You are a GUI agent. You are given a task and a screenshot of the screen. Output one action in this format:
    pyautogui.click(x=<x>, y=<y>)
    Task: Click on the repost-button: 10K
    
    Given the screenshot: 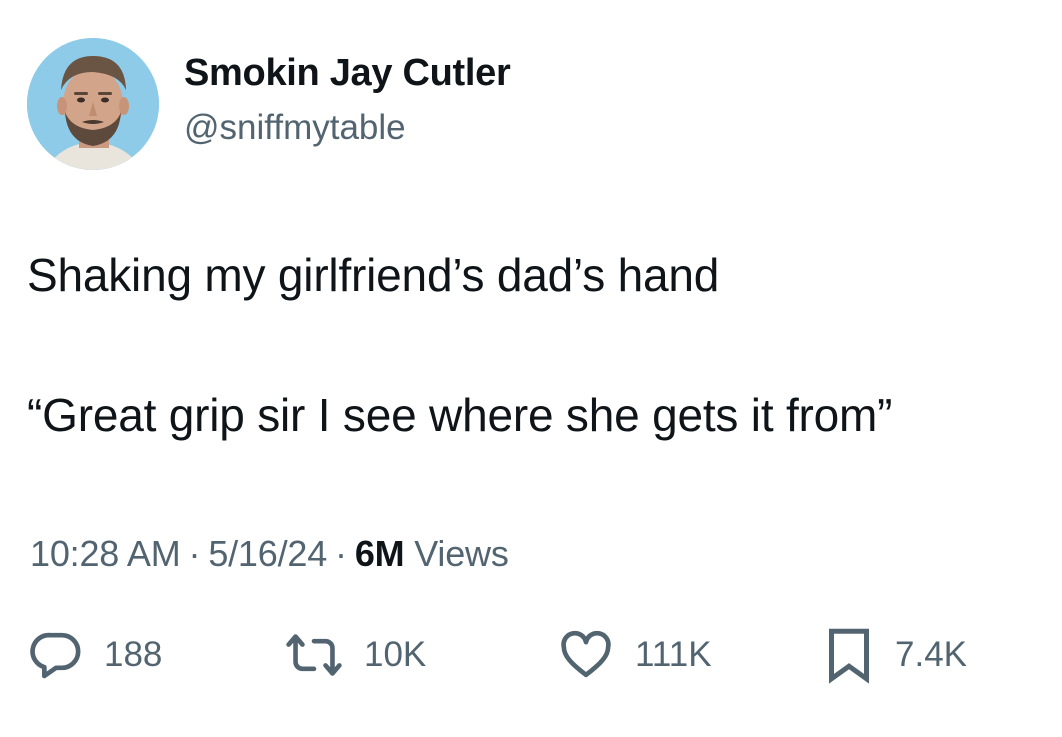 What is the action you would take?
    pyautogui.click(x=355, y=655)
    